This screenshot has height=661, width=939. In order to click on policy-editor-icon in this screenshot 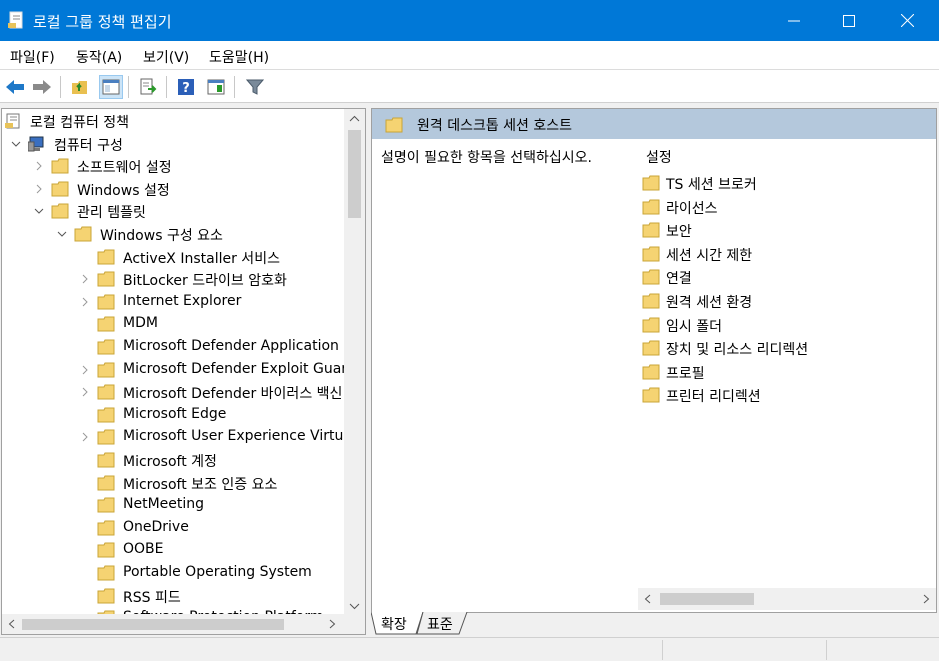, I will do `click(15, 20)`.